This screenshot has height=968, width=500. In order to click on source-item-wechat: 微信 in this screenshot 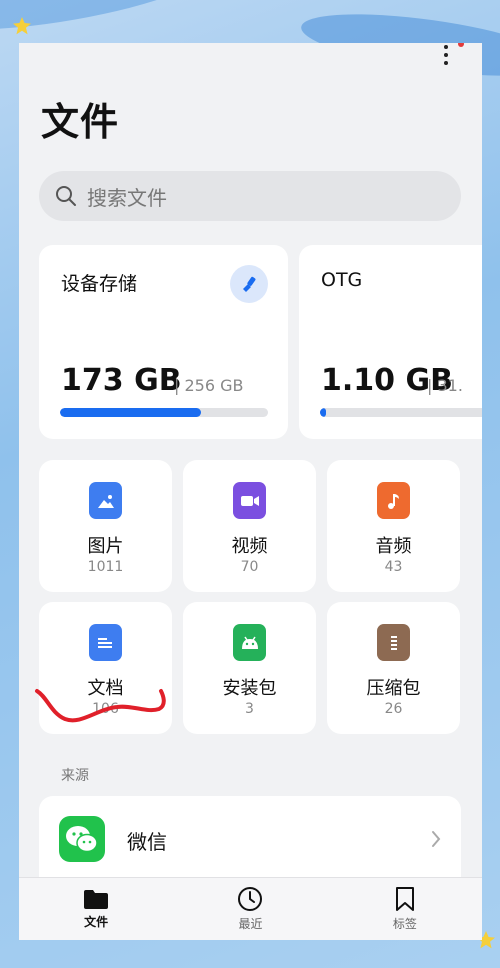, I will do `click(250, 838)`.